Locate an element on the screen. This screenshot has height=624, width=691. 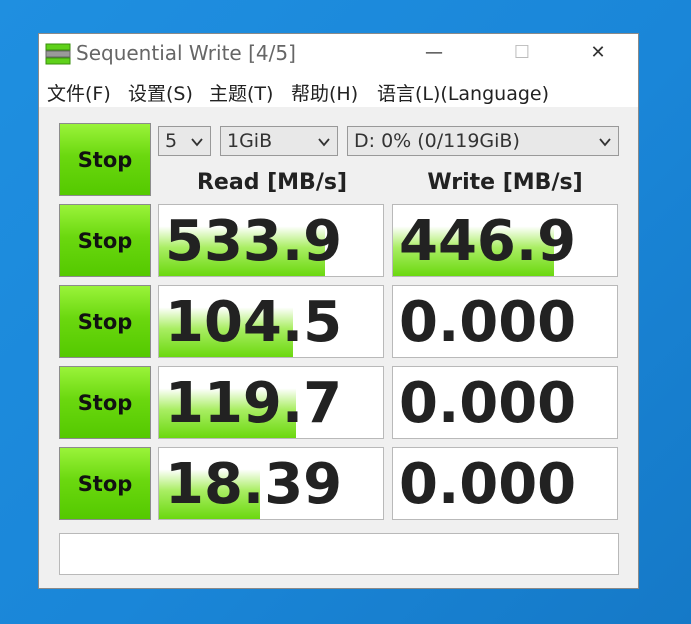
read-value: 104.5 is located at coordinates (254, 322).